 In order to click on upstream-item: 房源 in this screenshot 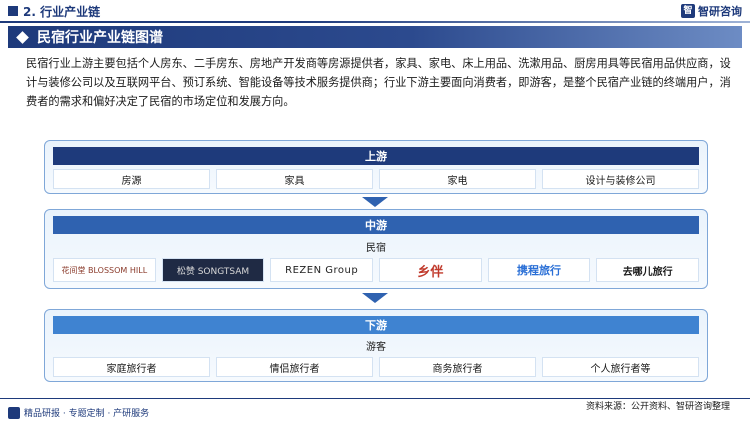, I will do `click(131, 179)`.